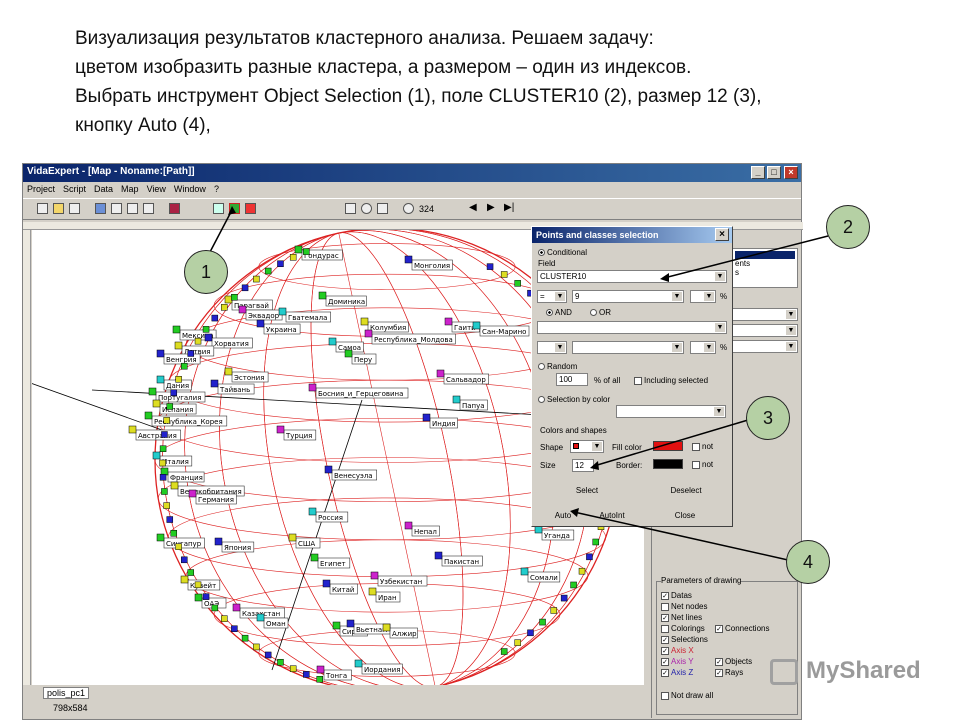 This screenshot has width=960, height=720. I want to click on callout-1: 1, so click(206, 272).